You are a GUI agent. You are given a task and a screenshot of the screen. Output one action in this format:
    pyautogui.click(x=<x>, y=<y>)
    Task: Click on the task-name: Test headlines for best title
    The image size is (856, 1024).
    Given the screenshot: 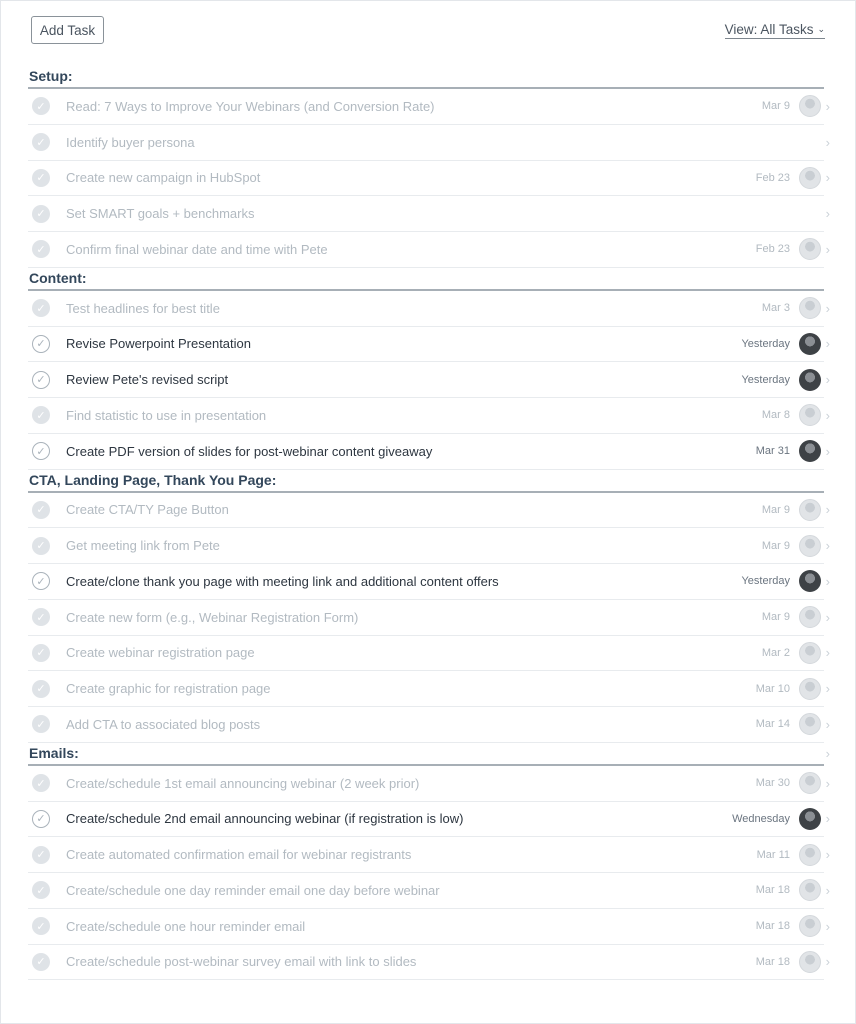 What is the action you would take?
    pyautogui.click(x=143, y=308)
    